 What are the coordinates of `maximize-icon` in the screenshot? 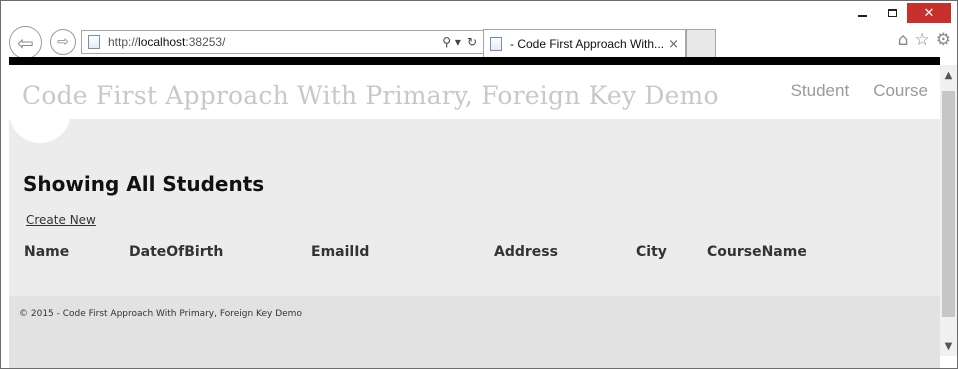 It's located at (892, 13).